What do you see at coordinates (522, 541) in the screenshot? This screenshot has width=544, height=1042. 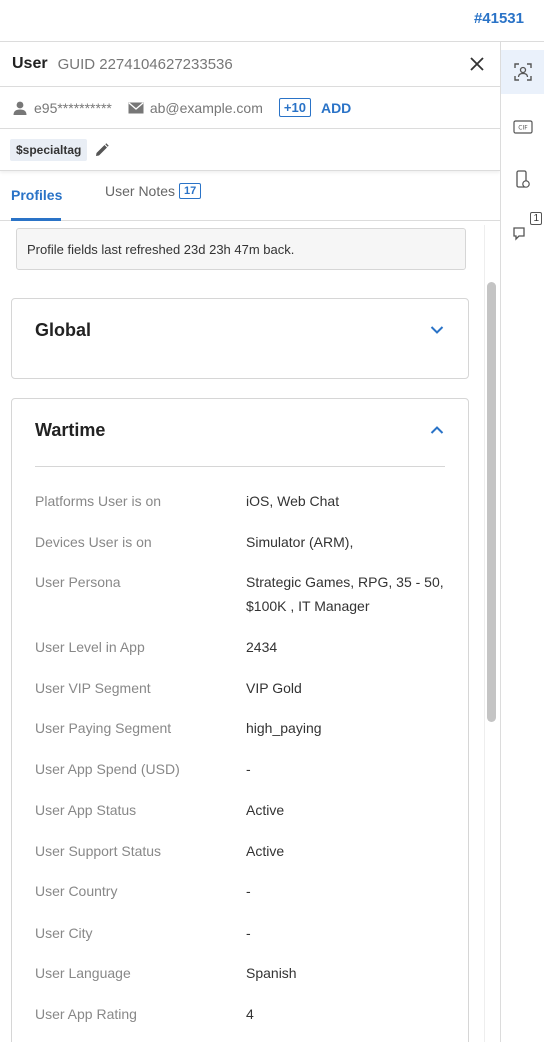 I see `right-icon-rail: CIF 1` at bounding box center [522, 541].